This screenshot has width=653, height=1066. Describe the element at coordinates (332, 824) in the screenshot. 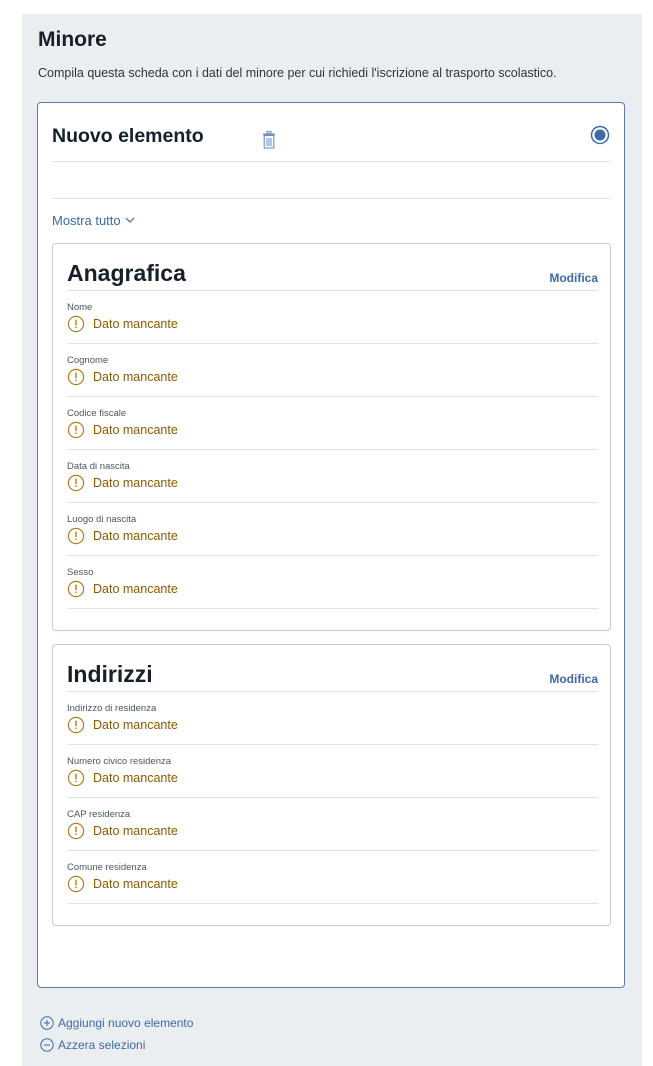

I see `field-cap-residenza: CAP residenza Dato mancante` at that location.